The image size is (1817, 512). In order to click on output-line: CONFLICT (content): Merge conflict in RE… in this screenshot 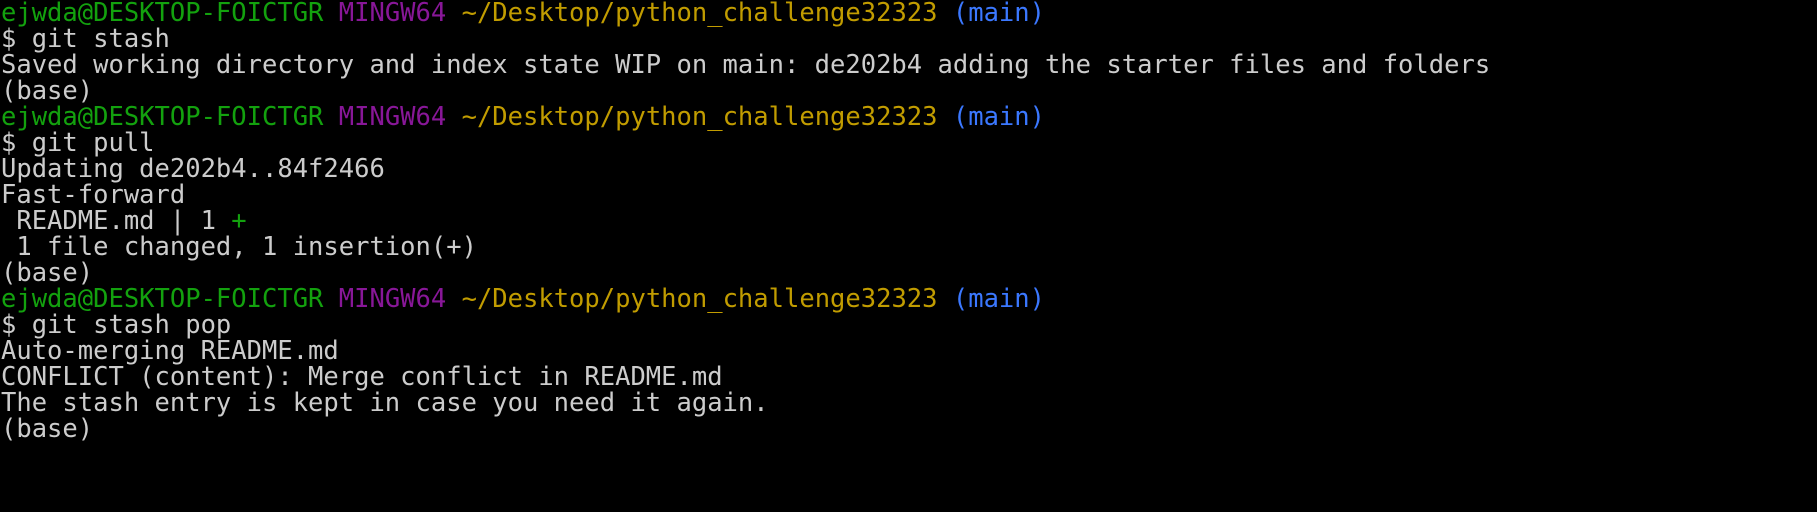, I will do `click(362, 377)`.